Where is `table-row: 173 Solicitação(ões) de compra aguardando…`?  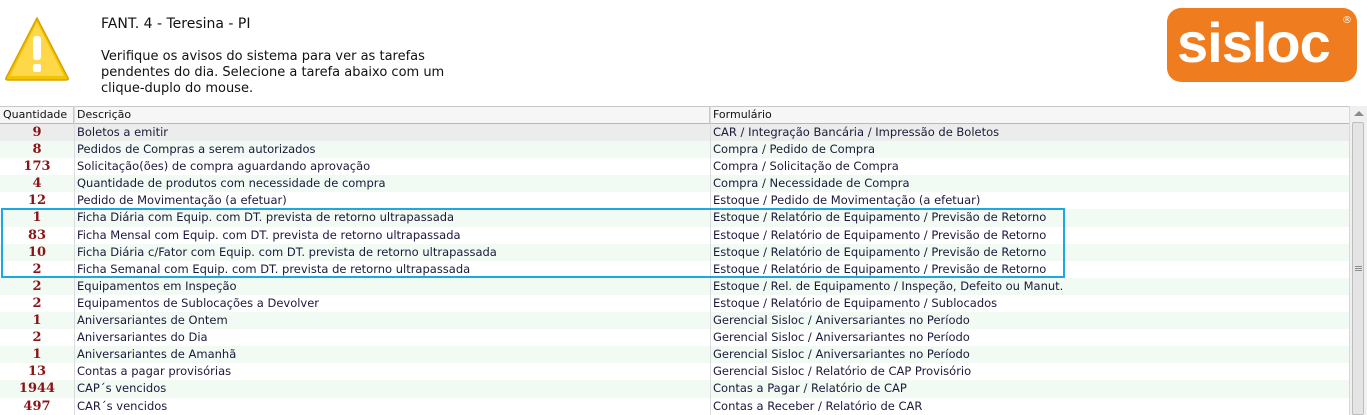 table-row: 173 Solicitação(ões) de compra aguardando… is located at coordinates (674, 167).